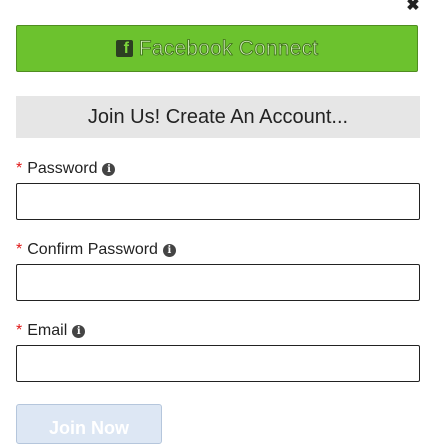 The width and height of the screenshot is (436, 444). I want to click on password-label: * Password i, so click(66, 169).